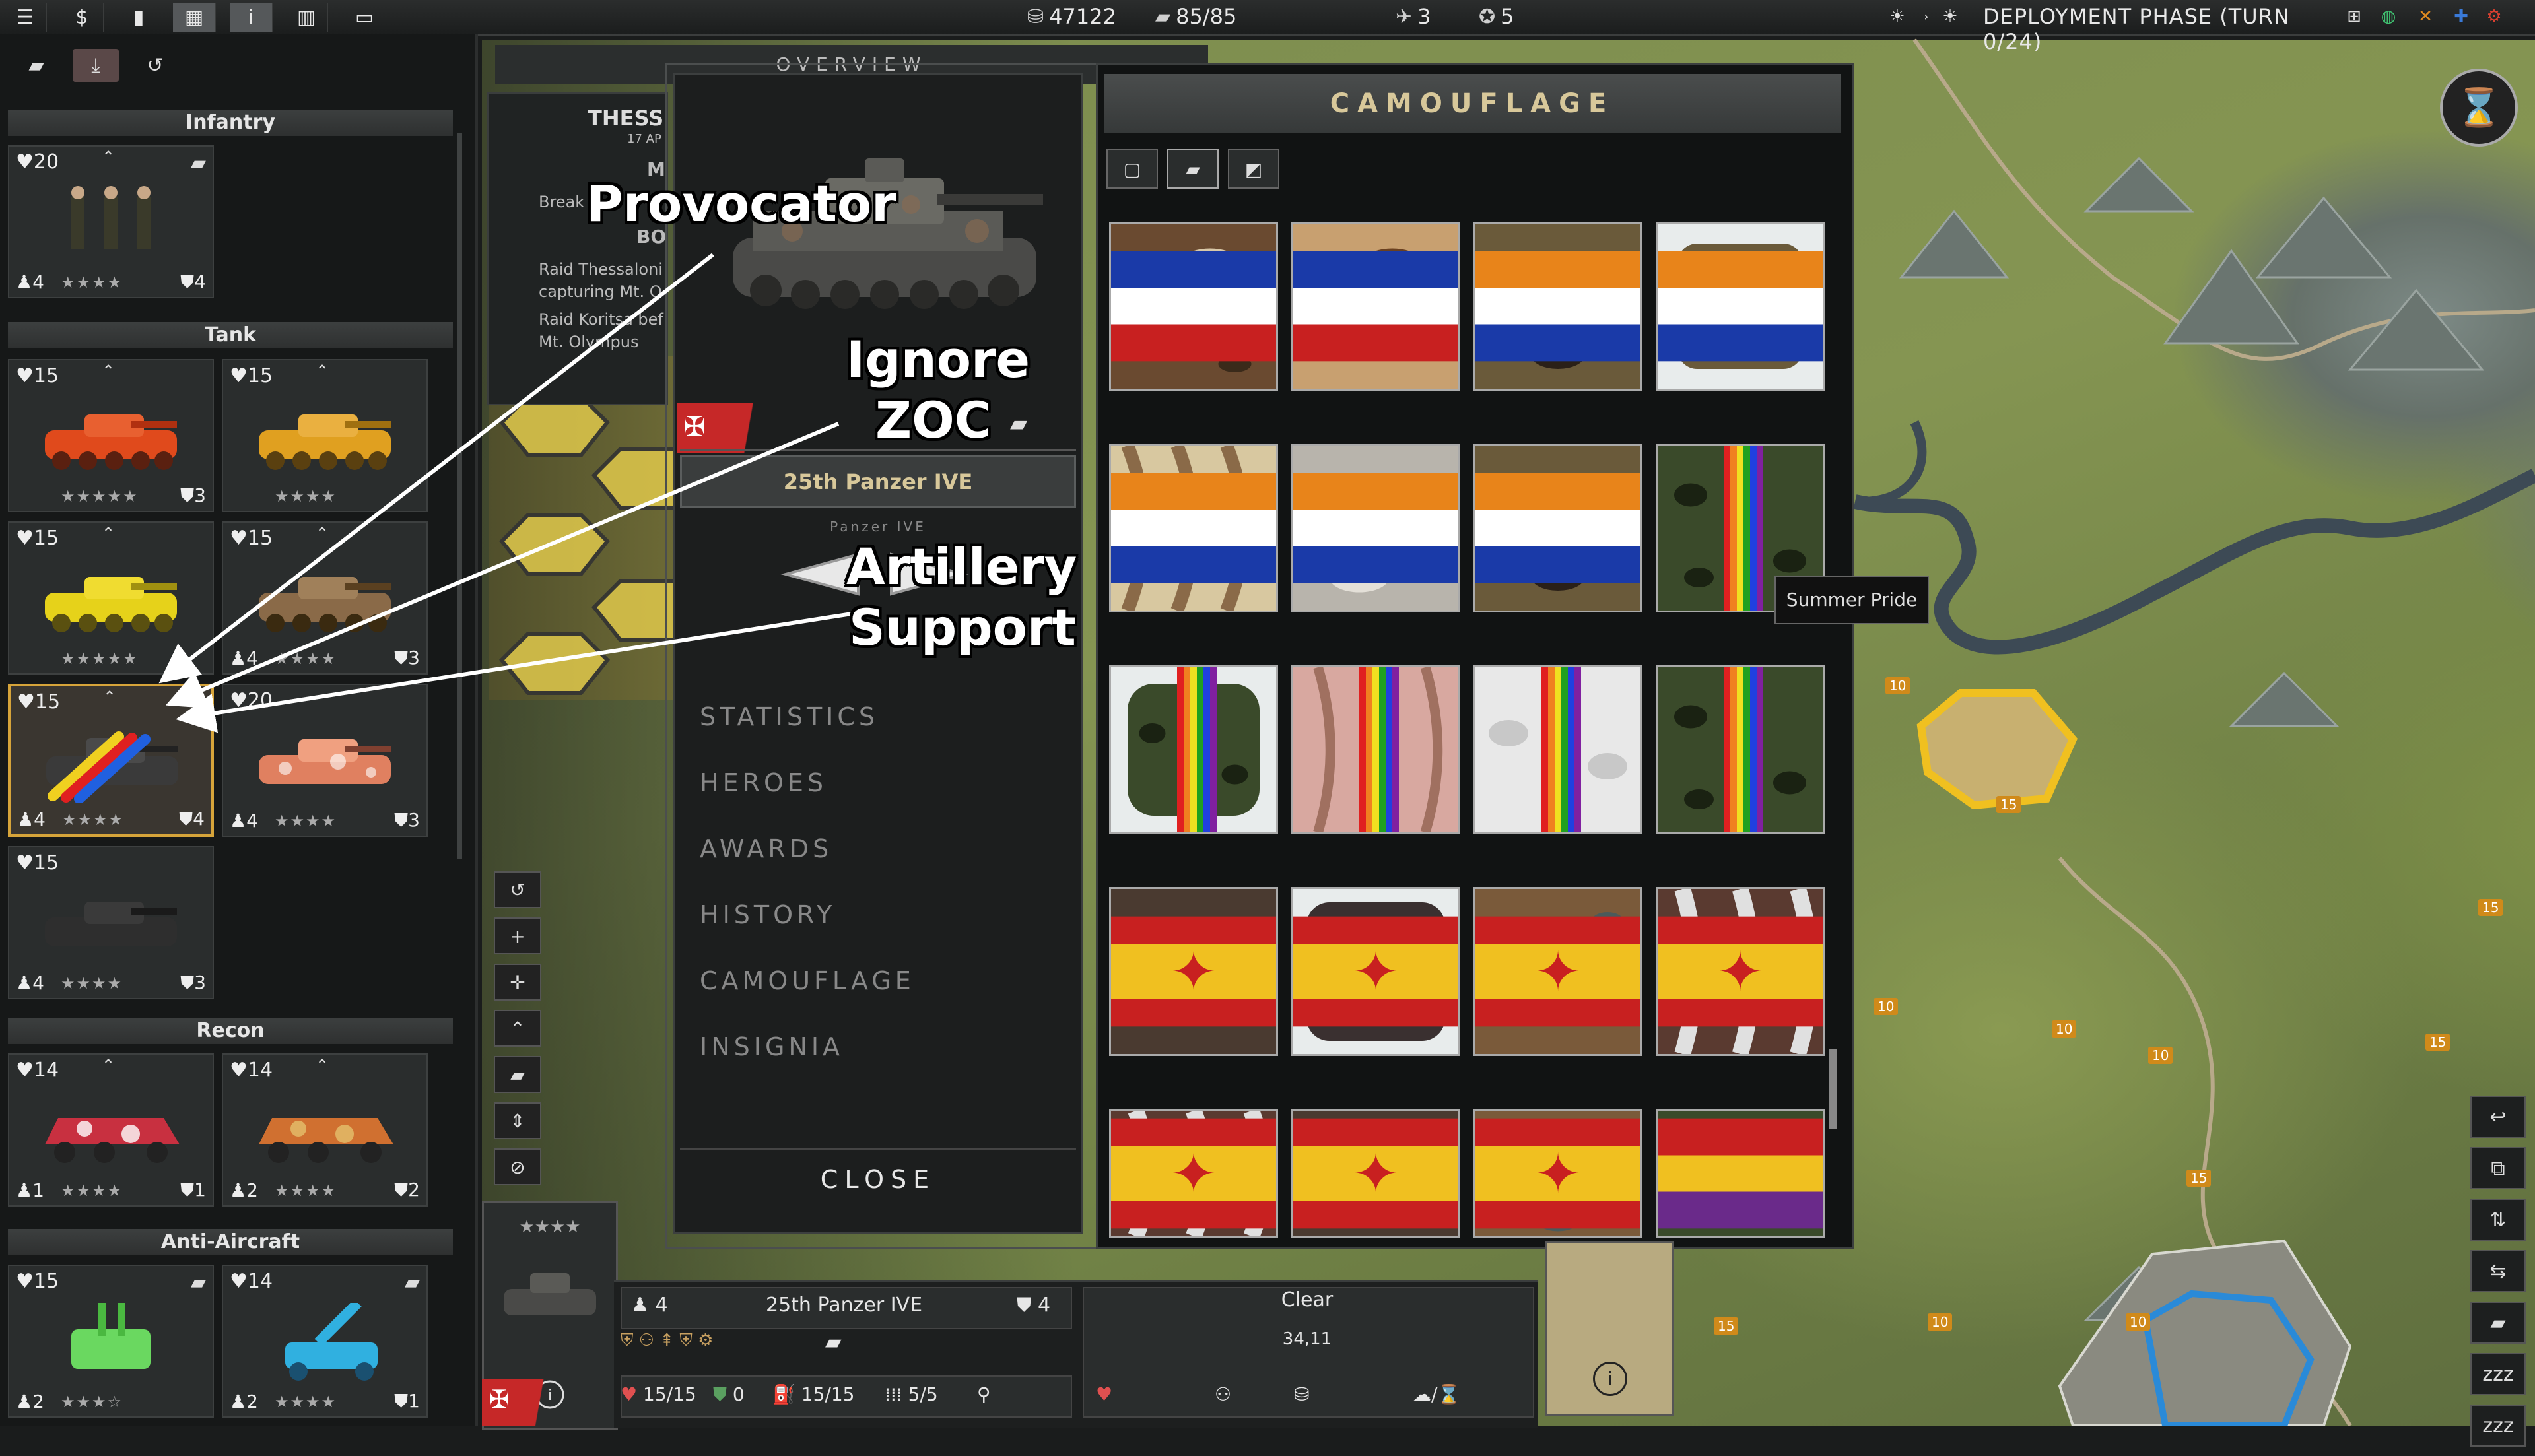 The width and height of the screenshot is (2535, 1456). Describe the element at coordinates (111, 1341) in the screenshot. I see `unit-card-anti-aircraft: ♥15 ▰ ♟2 ★★★☆` at that location.